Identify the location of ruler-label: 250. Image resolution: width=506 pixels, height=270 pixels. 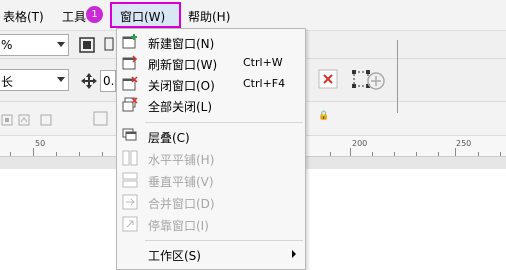
(464, 143).